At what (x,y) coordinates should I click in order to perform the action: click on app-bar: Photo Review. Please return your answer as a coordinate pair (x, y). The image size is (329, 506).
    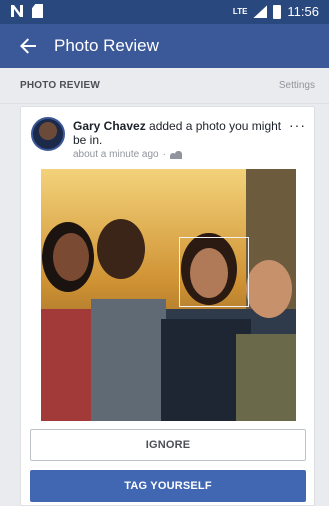
    Looking at the image, I should click on (164, 46).